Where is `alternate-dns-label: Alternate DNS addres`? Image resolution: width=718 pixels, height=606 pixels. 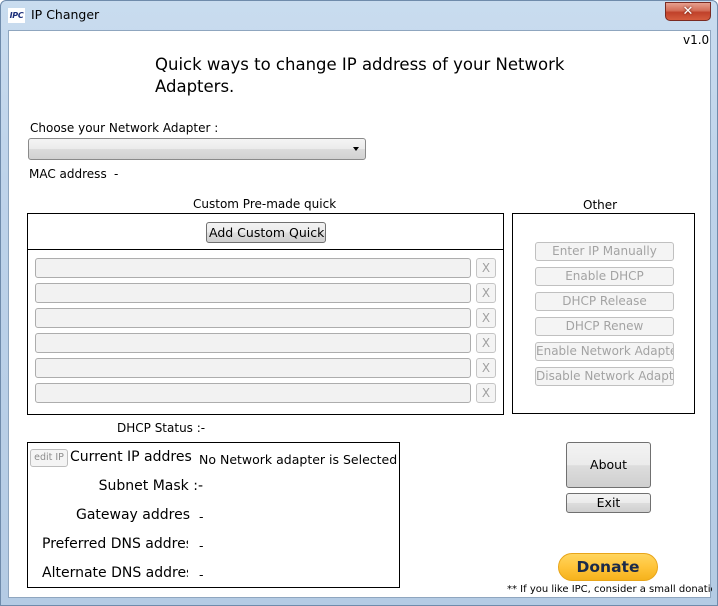
alternate-dns-label: Alternate DNS addres is located at coordinates (115, 573).